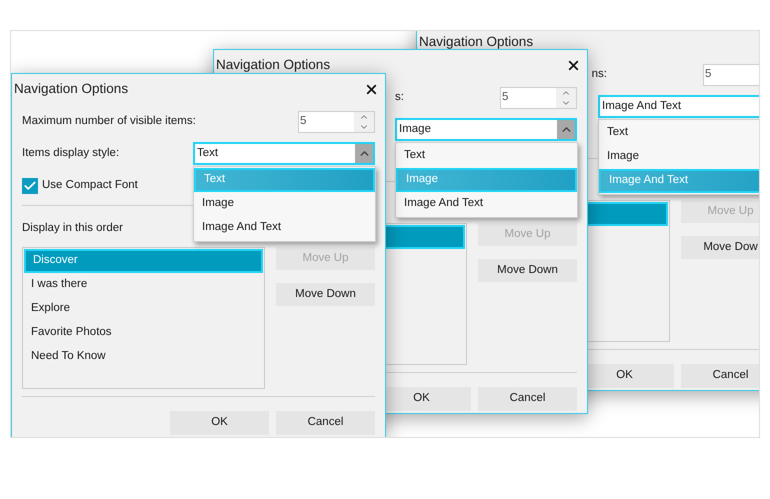  I want to click on checkbox, so click(30, 186).